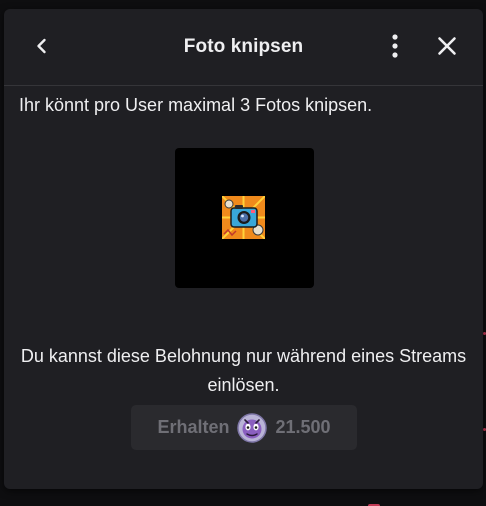 Image resolution: width=486 pixels, height=506 pixels. I want to click on reward-image, so click(244, 218).